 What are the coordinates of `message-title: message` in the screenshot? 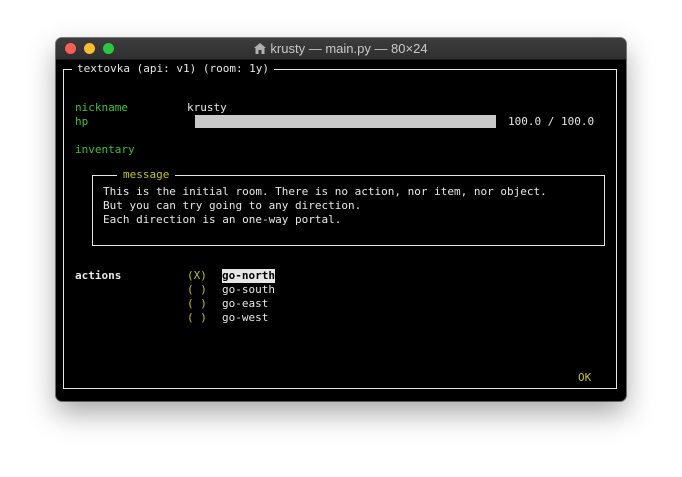 It's located at (146, 175).